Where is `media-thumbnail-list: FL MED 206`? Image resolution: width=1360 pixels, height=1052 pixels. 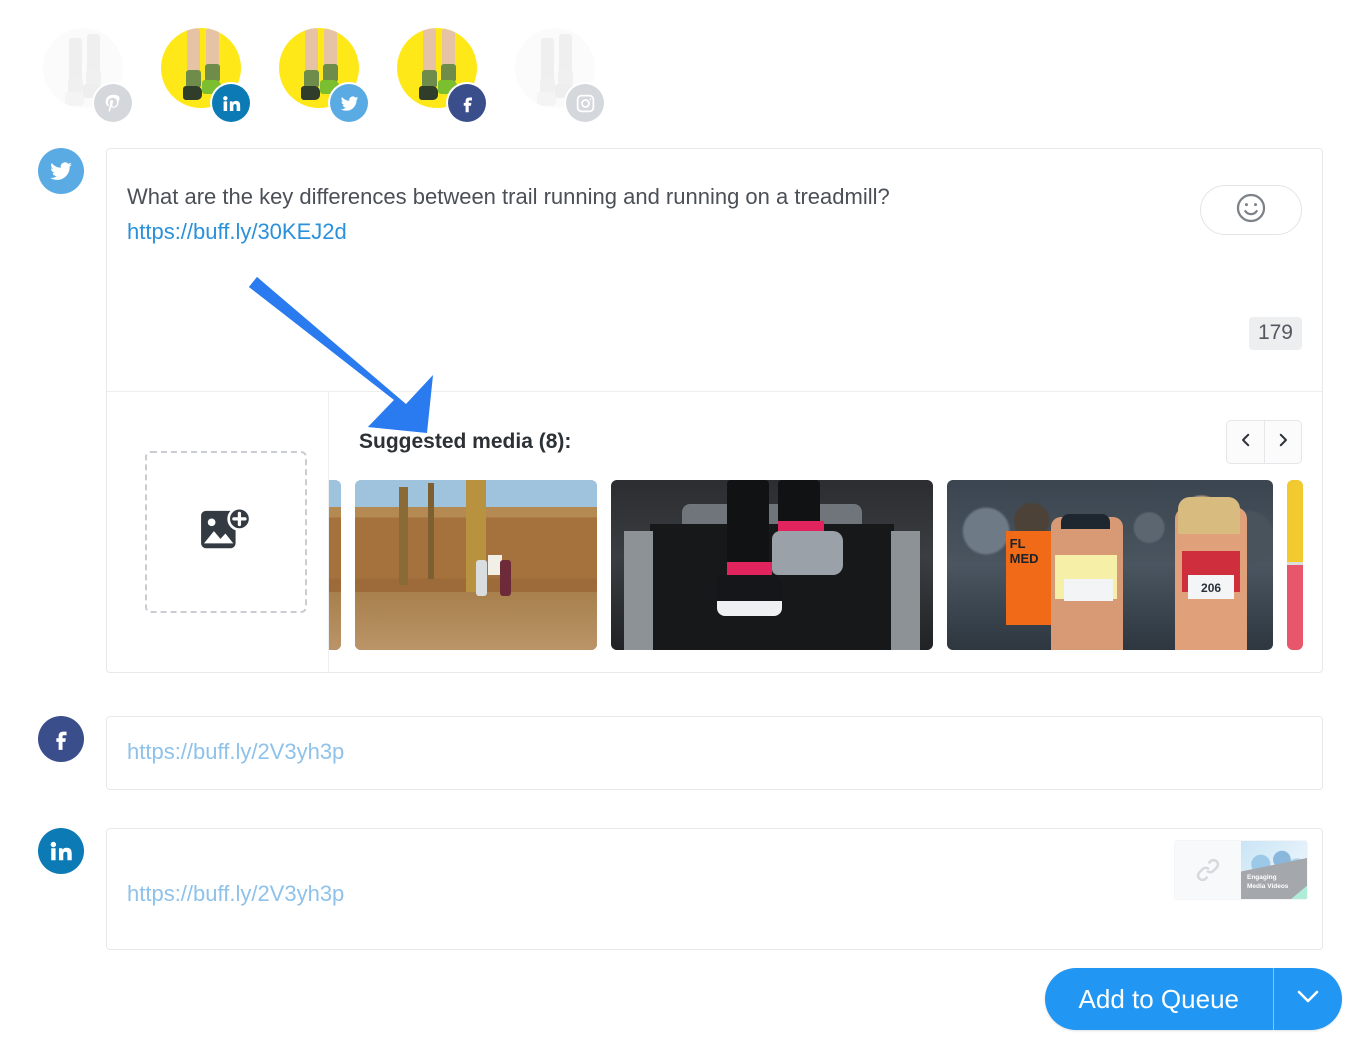 media-thumbnail-list: FL MED 206 is located at coordinates (816, 565).